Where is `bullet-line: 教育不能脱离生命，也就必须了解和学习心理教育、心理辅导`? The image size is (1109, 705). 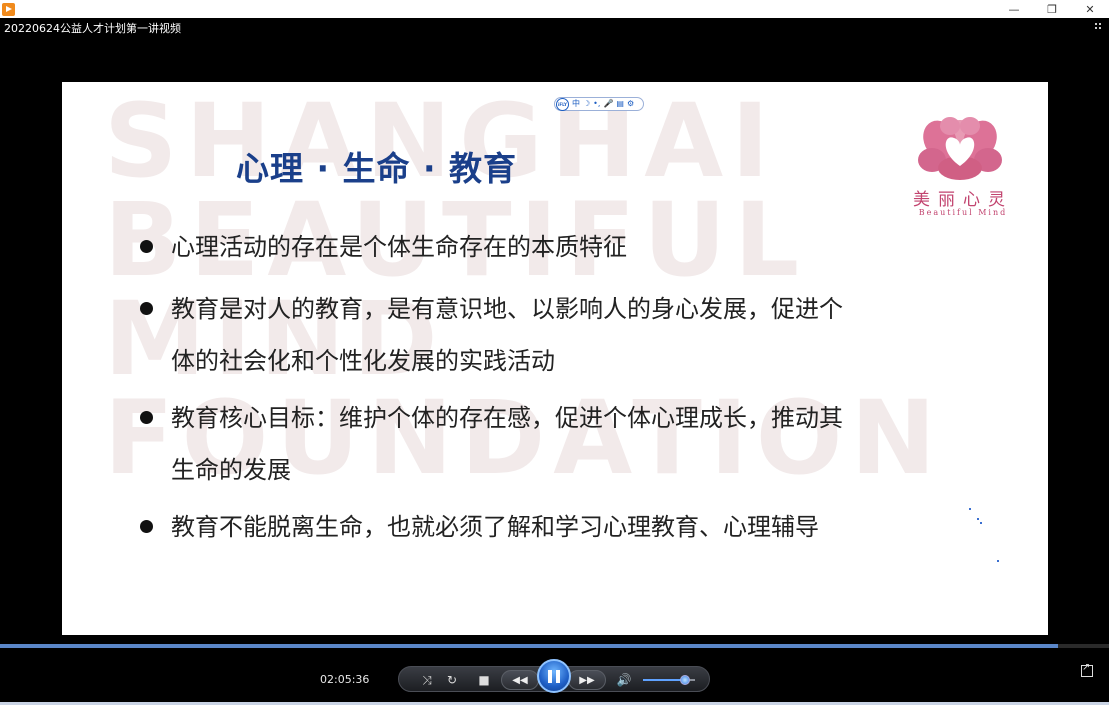
bullet-line: 教育不能脱离生命，也就必须了解和学习心理教育、心理辅导 is located at coordinates (495, 527).